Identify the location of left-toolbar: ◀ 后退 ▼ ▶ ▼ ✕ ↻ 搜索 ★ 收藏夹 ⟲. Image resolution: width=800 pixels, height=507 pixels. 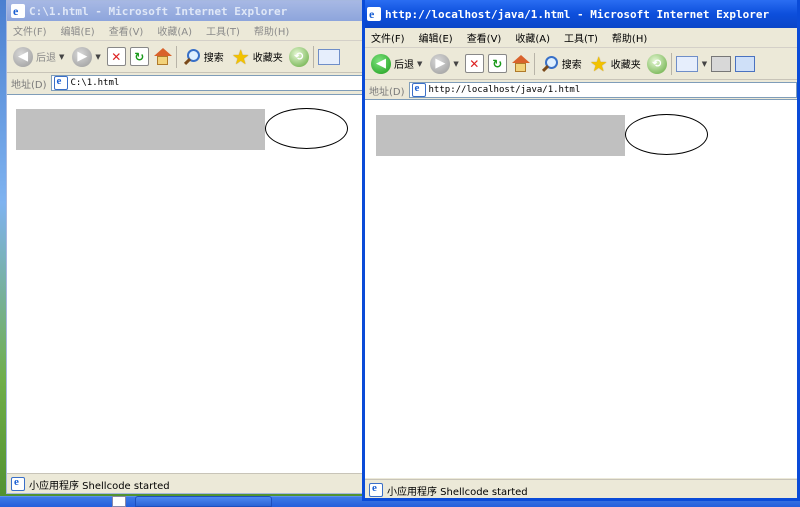
(186, 57).